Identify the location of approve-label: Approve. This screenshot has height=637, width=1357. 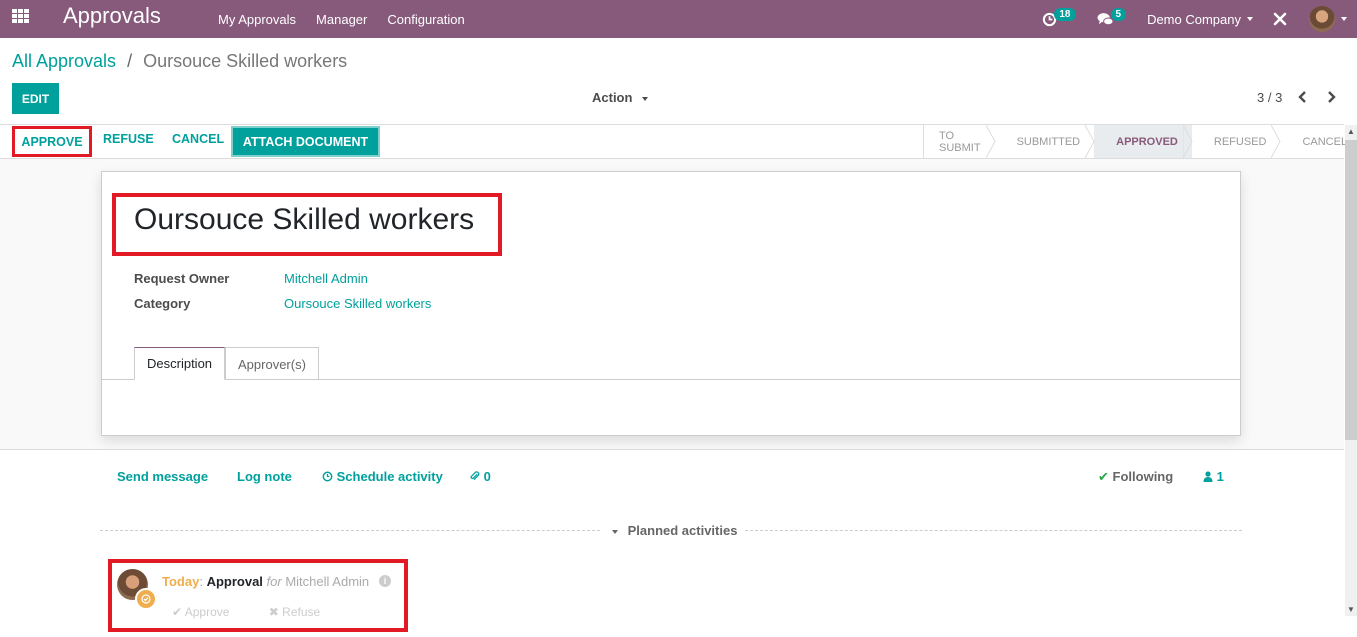
(207, 612).